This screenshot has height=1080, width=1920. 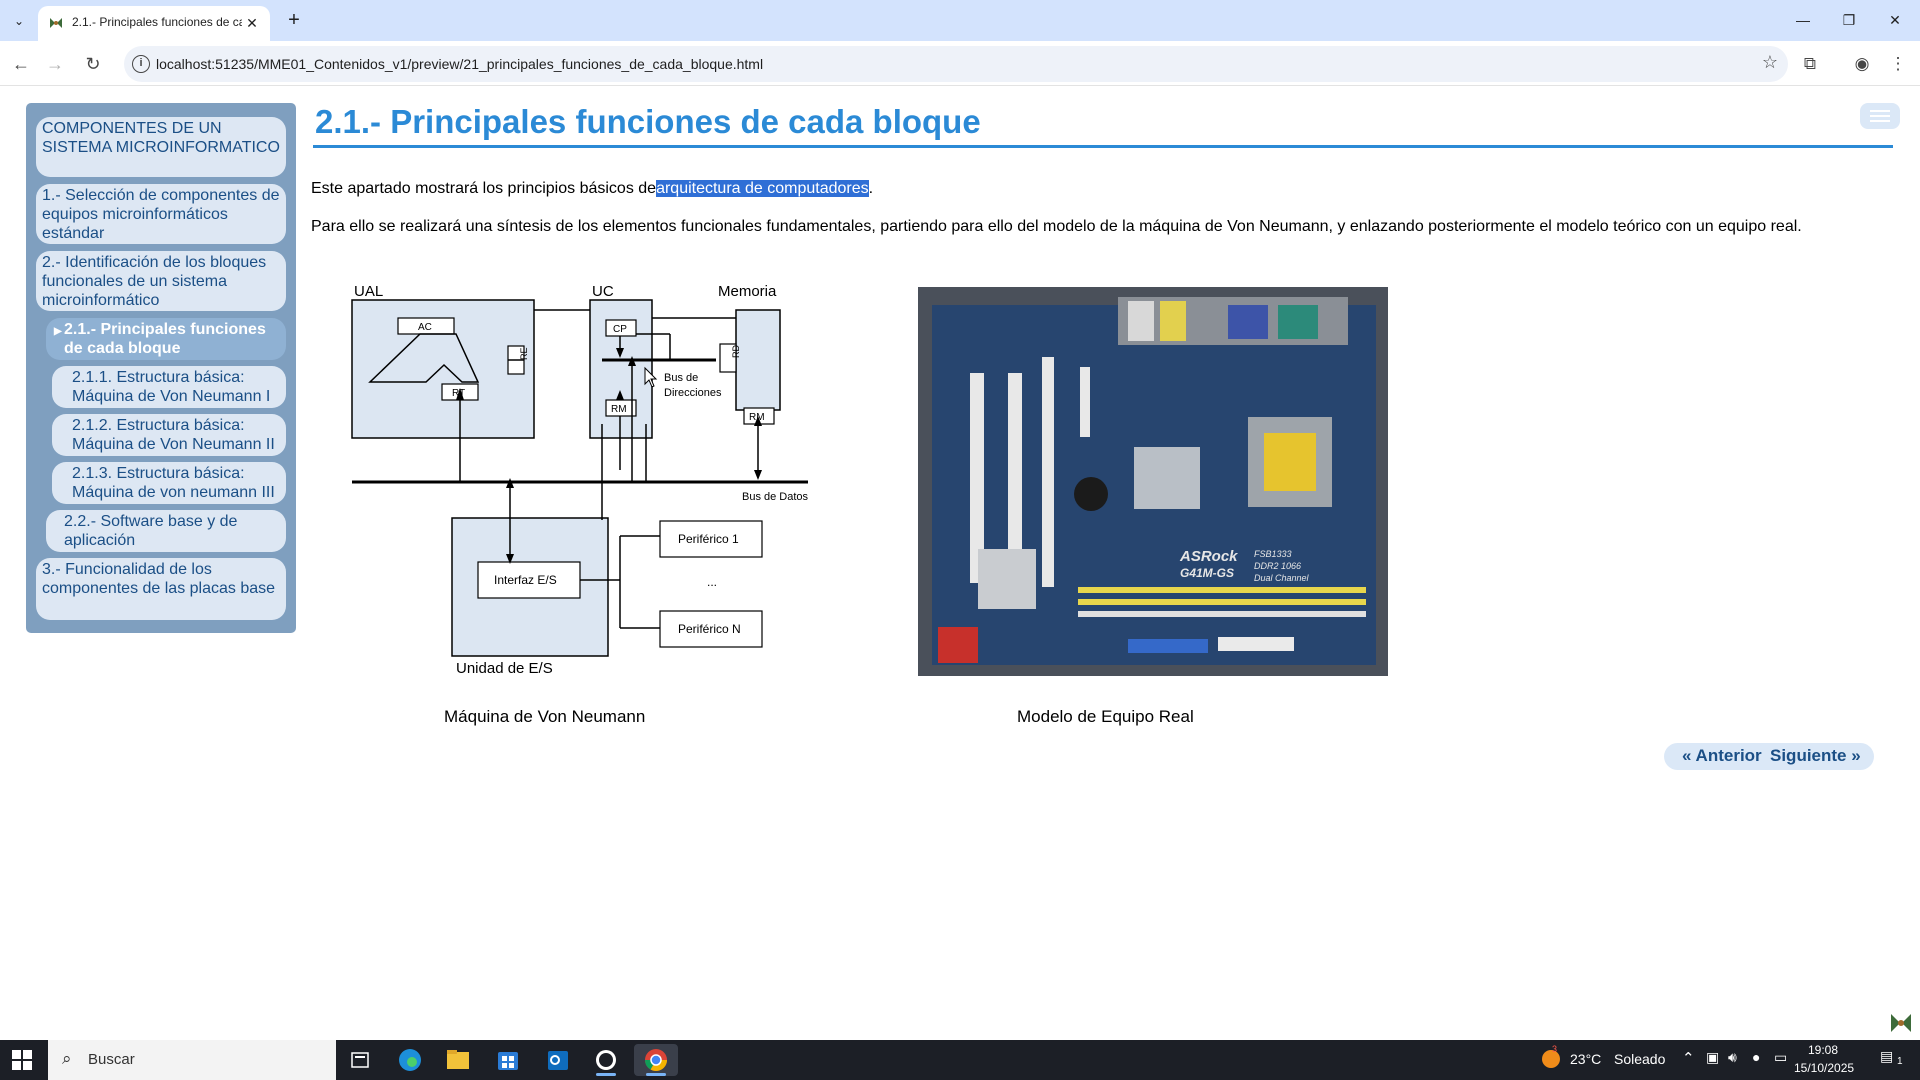 I want to click on chip-logo-icon, so click(x=1901, y=1023).